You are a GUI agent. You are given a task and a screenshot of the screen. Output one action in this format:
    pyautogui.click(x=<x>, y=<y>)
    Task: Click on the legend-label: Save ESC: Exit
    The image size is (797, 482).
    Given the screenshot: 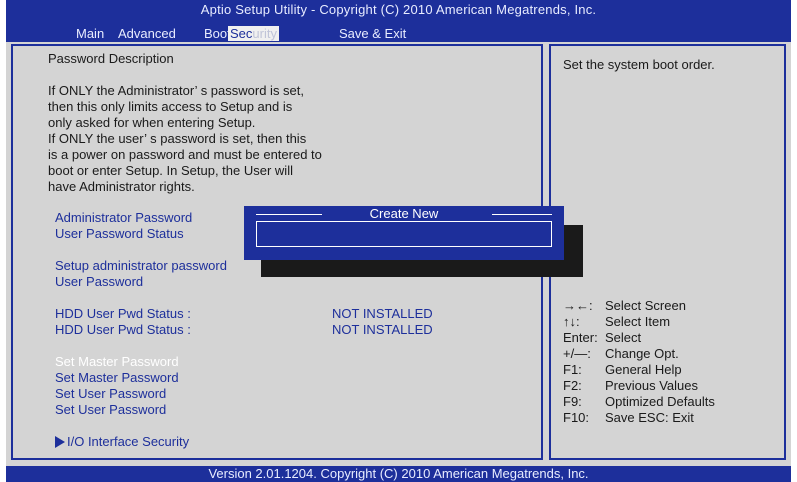 What is the action you would take?
    pyautogui.click(x=649, y=417)
    